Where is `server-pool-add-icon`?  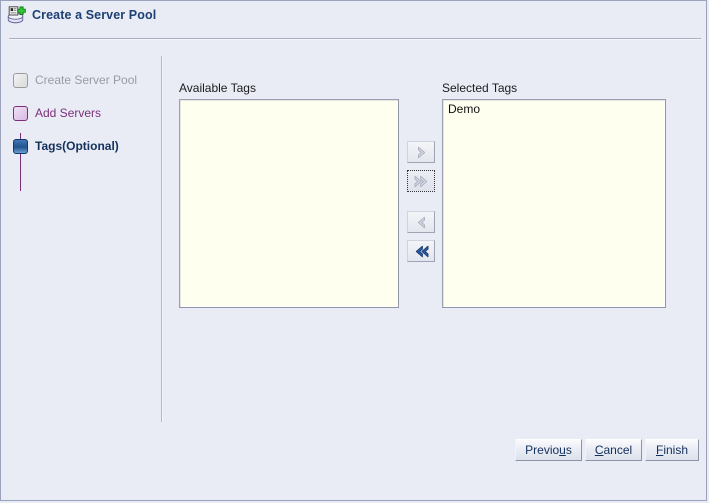
server-pool-add-icon is located at coordinates (16, 15).